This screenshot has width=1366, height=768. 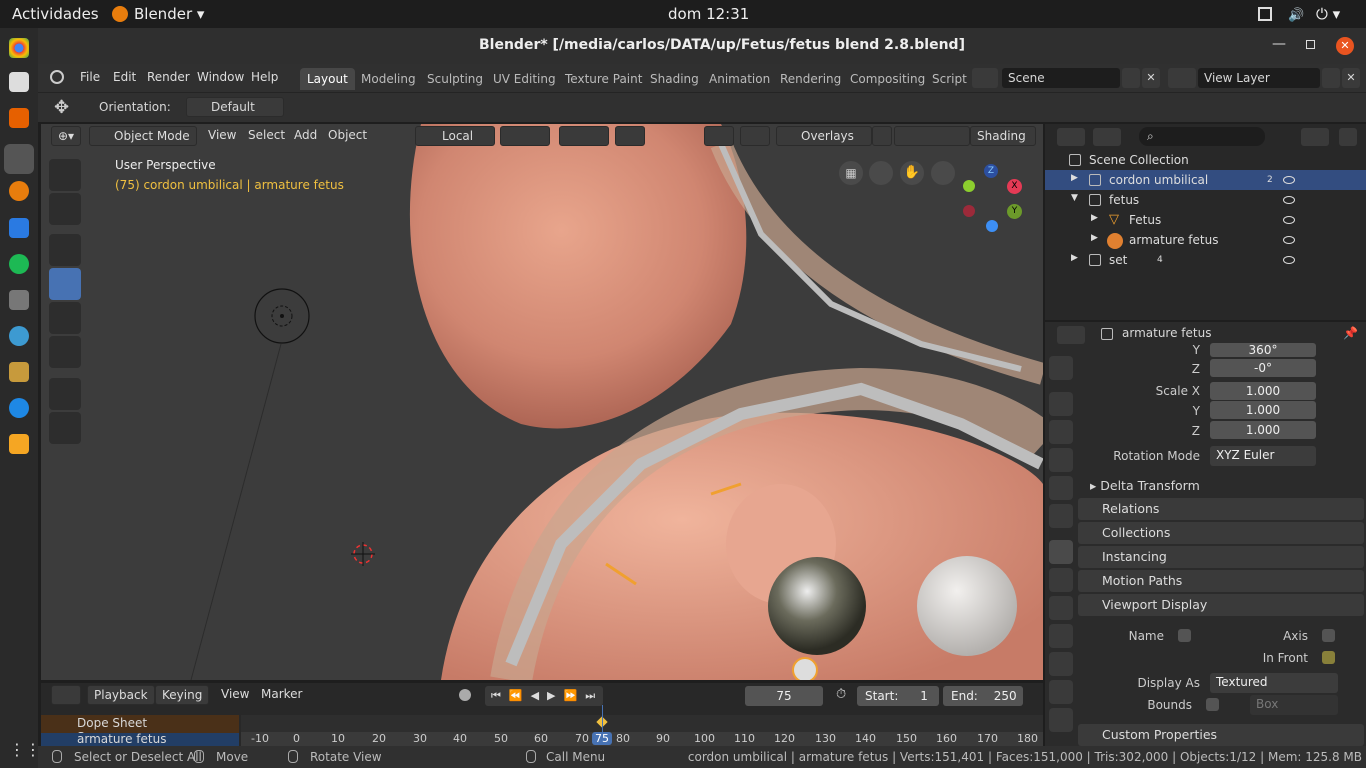 I want to click on menu-edit: Edit, so click(x=124, y=77).